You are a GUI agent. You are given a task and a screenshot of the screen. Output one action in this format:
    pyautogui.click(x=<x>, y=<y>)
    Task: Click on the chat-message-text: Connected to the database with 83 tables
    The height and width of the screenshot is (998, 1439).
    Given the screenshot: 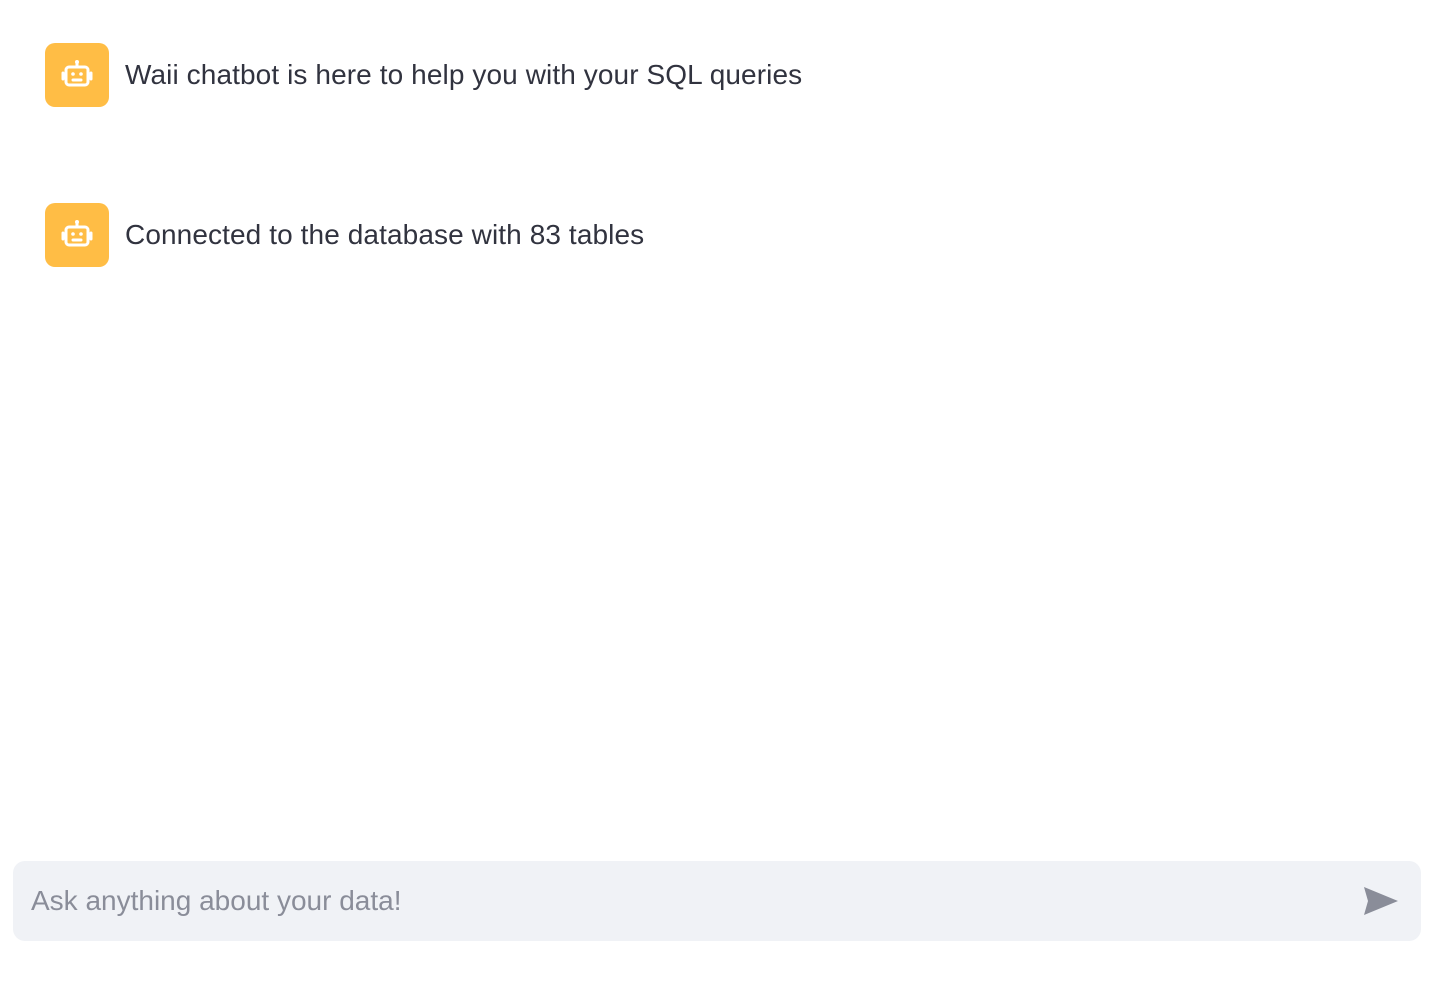 What is the action you would take?
    pyautogui.click(x=385, y=234)
    